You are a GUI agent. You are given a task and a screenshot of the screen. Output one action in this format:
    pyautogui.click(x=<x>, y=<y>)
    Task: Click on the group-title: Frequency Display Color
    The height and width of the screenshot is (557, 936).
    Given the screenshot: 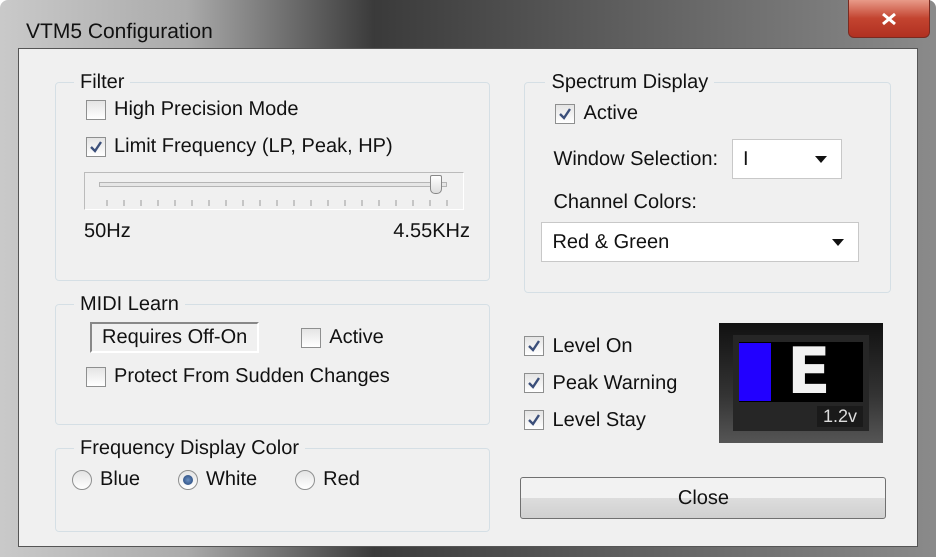 What is the action you would take?
    pyautogui.click(x=189, y=448)
    